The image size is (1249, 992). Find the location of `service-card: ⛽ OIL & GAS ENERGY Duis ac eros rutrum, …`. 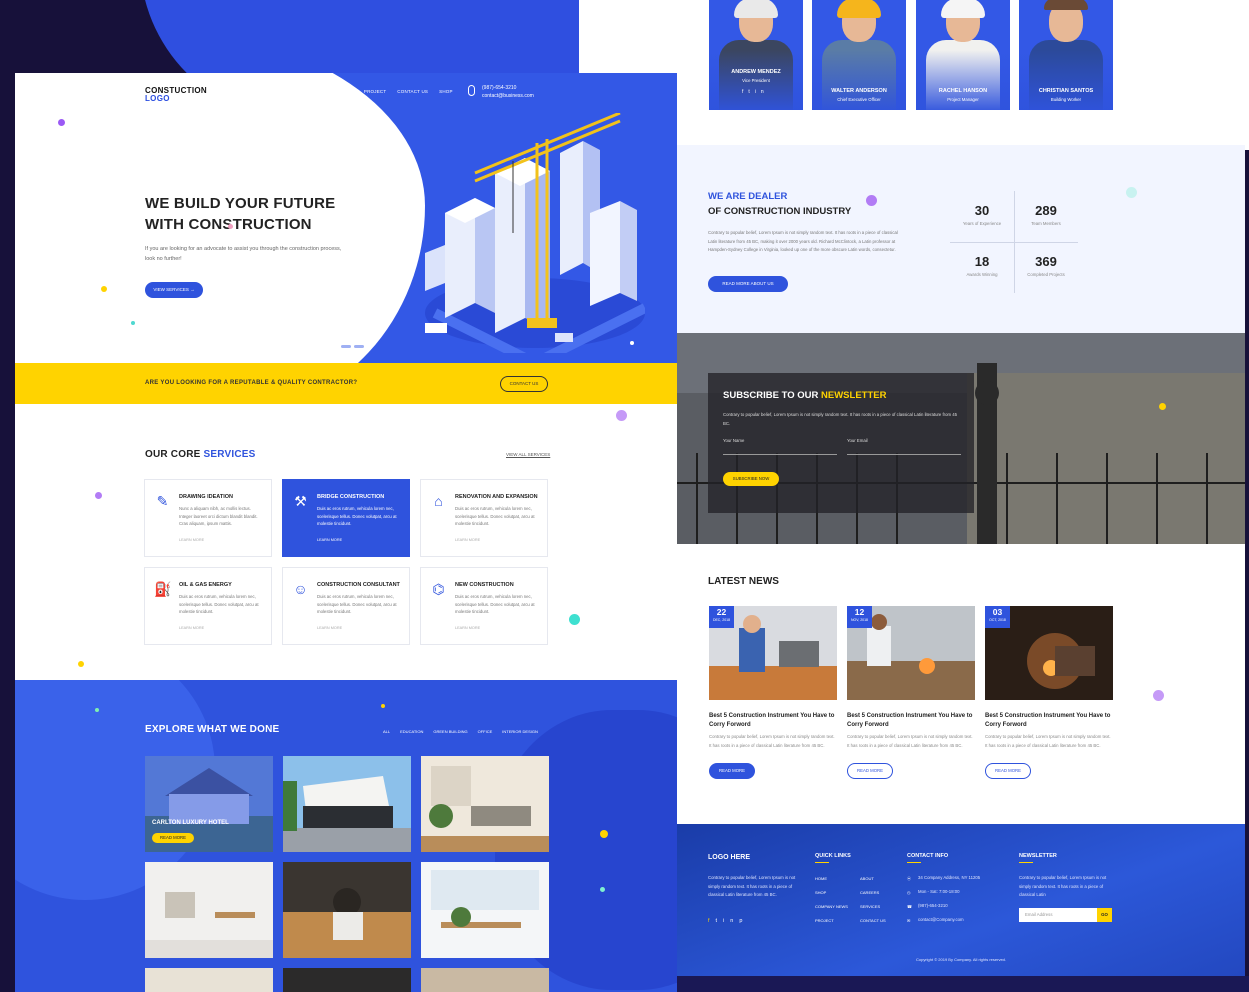

service-card: ⛽ OIL & GAS ENERGY Duis ac eros rutrum, … is located at coordinates (208, 606).